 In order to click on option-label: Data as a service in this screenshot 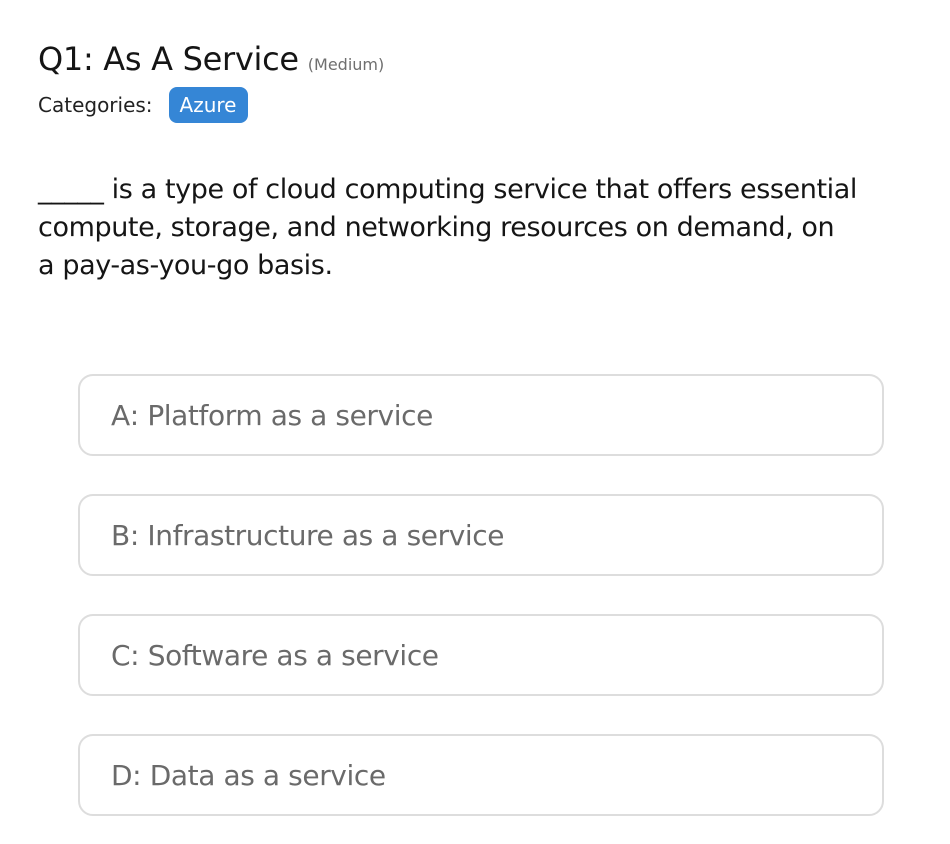, I will do `click(267, 775)`.